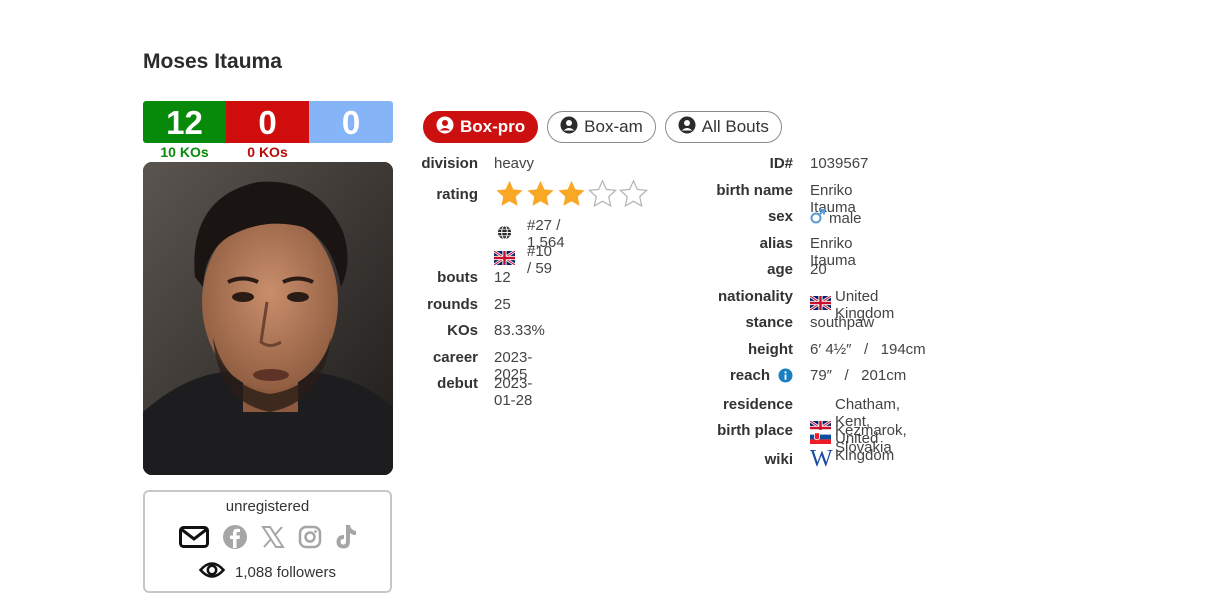 This screenshot has width=1213, height=594. What do you see at coordinates (351, 122) in the screenshot?
I see `draws-count: 0` at bounding box center [351, 122].